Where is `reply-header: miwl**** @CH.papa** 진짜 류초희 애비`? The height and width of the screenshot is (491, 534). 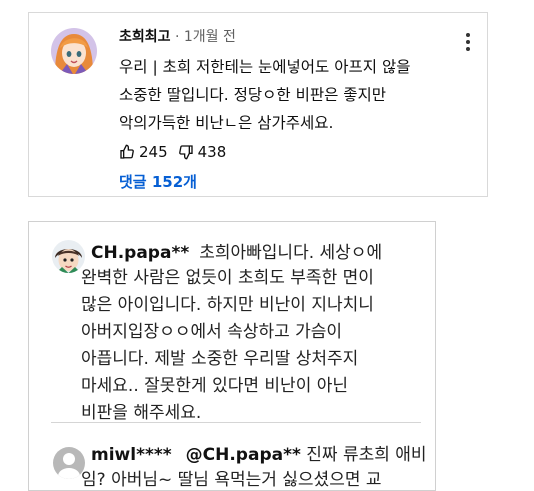 reply-header: miwl**** @CH.papa** 진짜 류초희 애비 is located at coordinates (259, 452).